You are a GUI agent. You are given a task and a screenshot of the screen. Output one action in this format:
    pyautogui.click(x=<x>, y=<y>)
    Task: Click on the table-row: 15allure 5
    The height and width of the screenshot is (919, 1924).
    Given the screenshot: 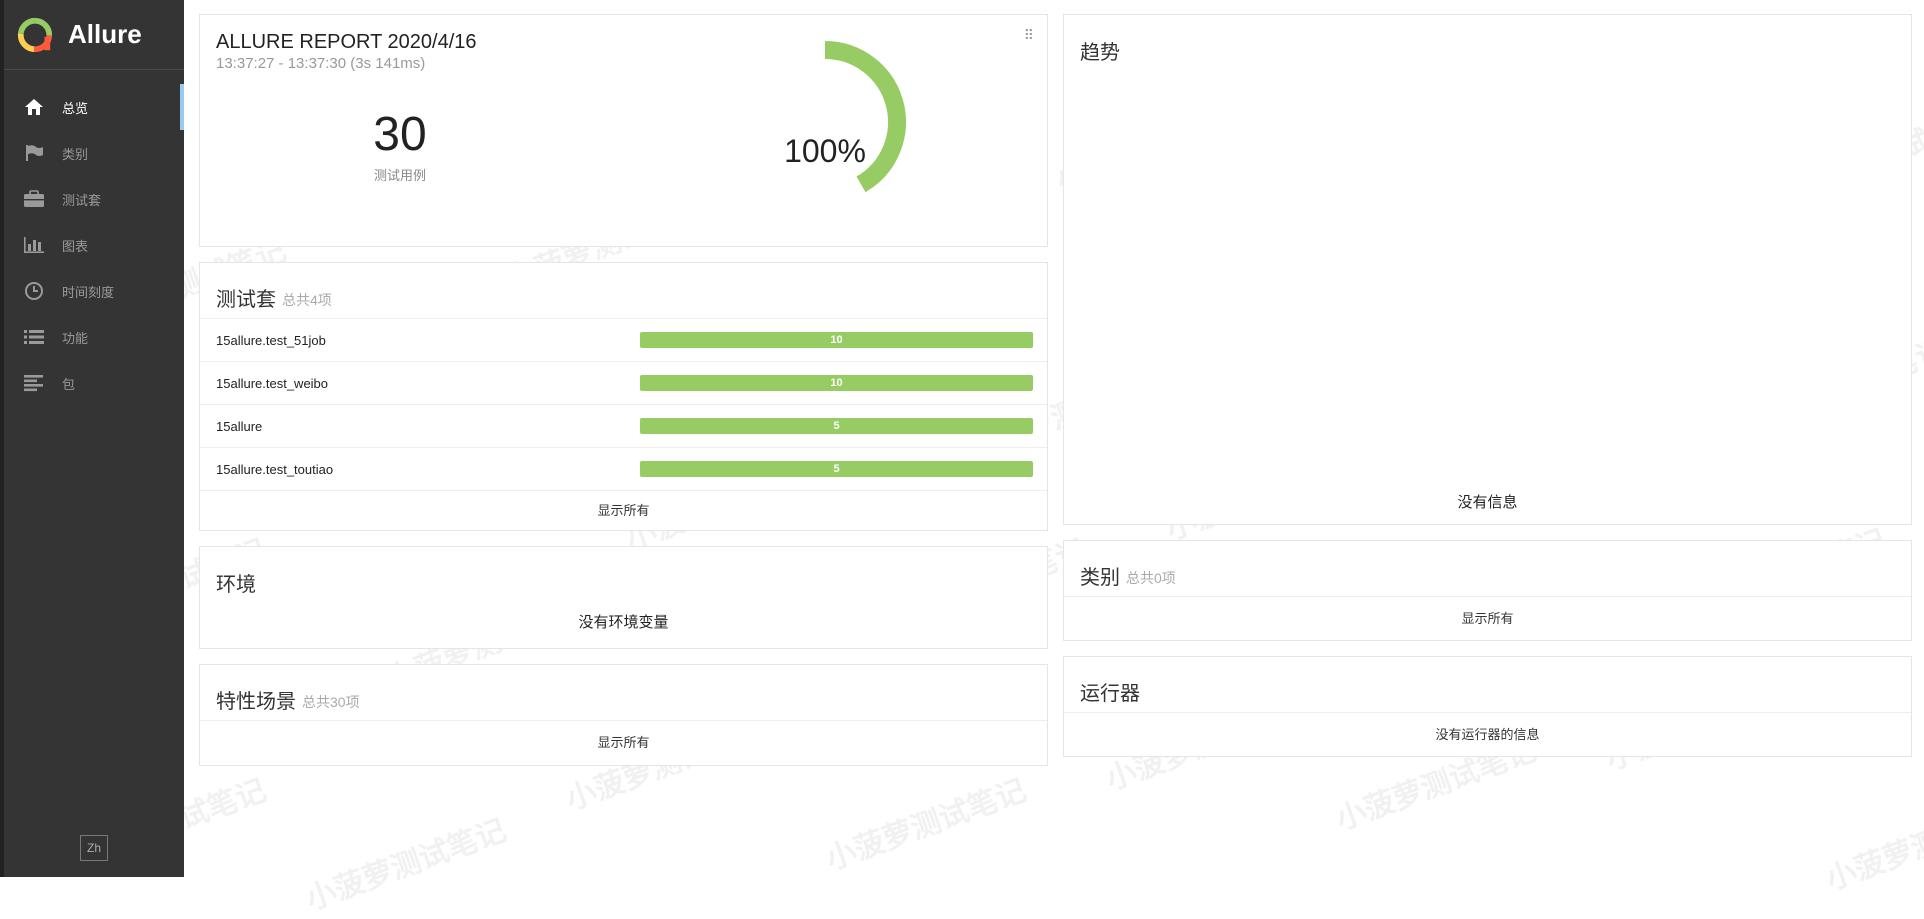 What is the action you would take?
    pyautogui.click(x=623, y=426)
    